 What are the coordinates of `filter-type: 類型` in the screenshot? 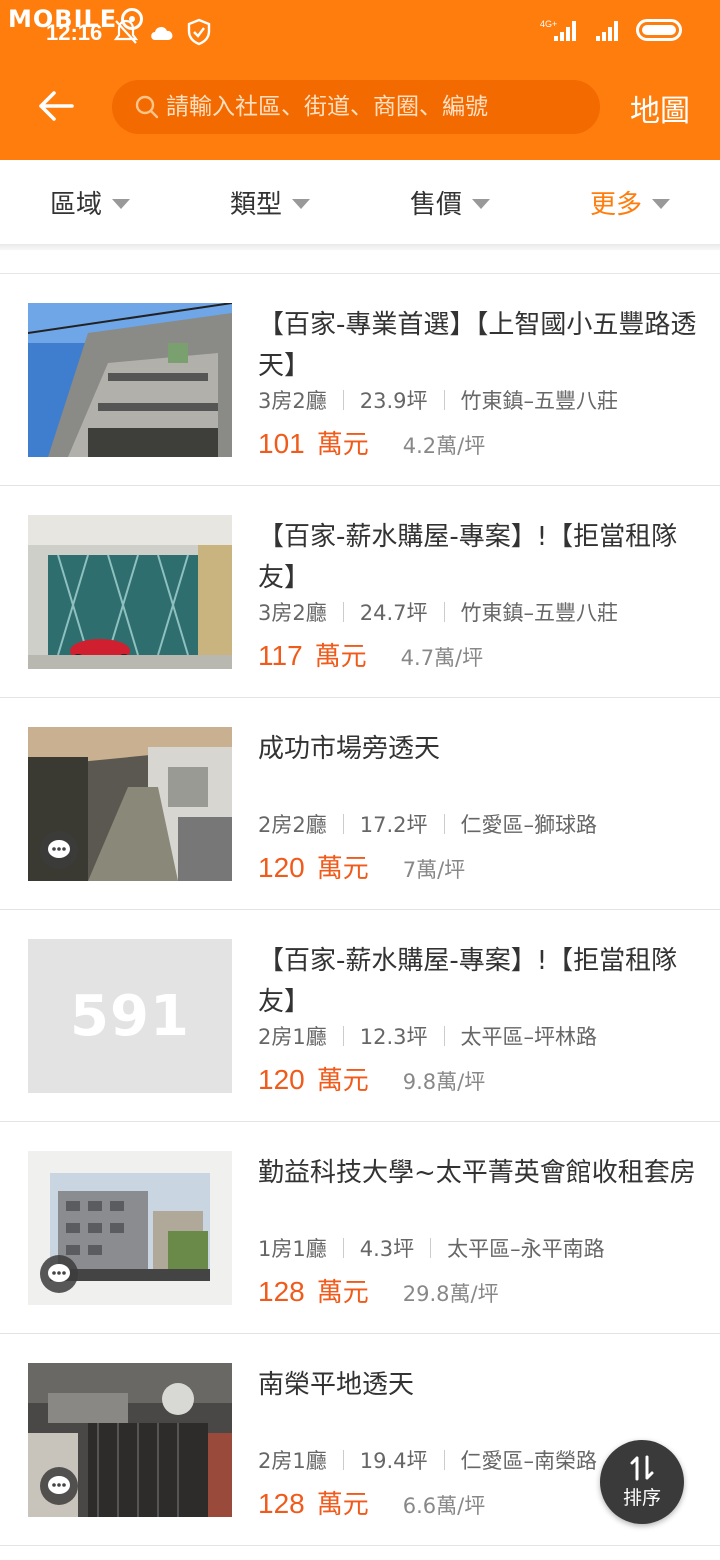 It's located at (270, 202).